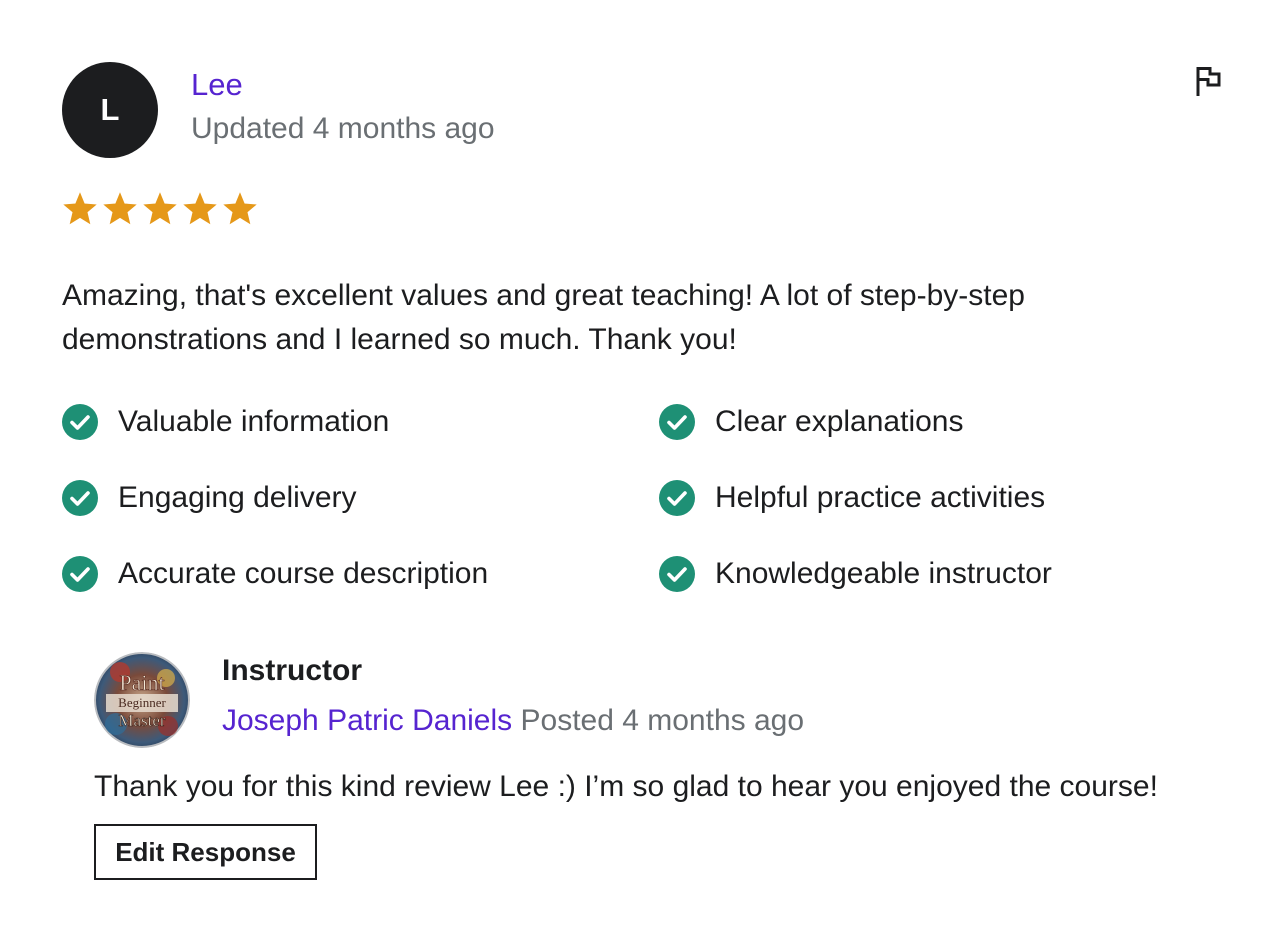 Image resolution: width=1284 pixels, height=942 pixels. Describe the element at coordinates (303, 573) in the screenshot. I see `tag-label: Accurate course description` at that location.